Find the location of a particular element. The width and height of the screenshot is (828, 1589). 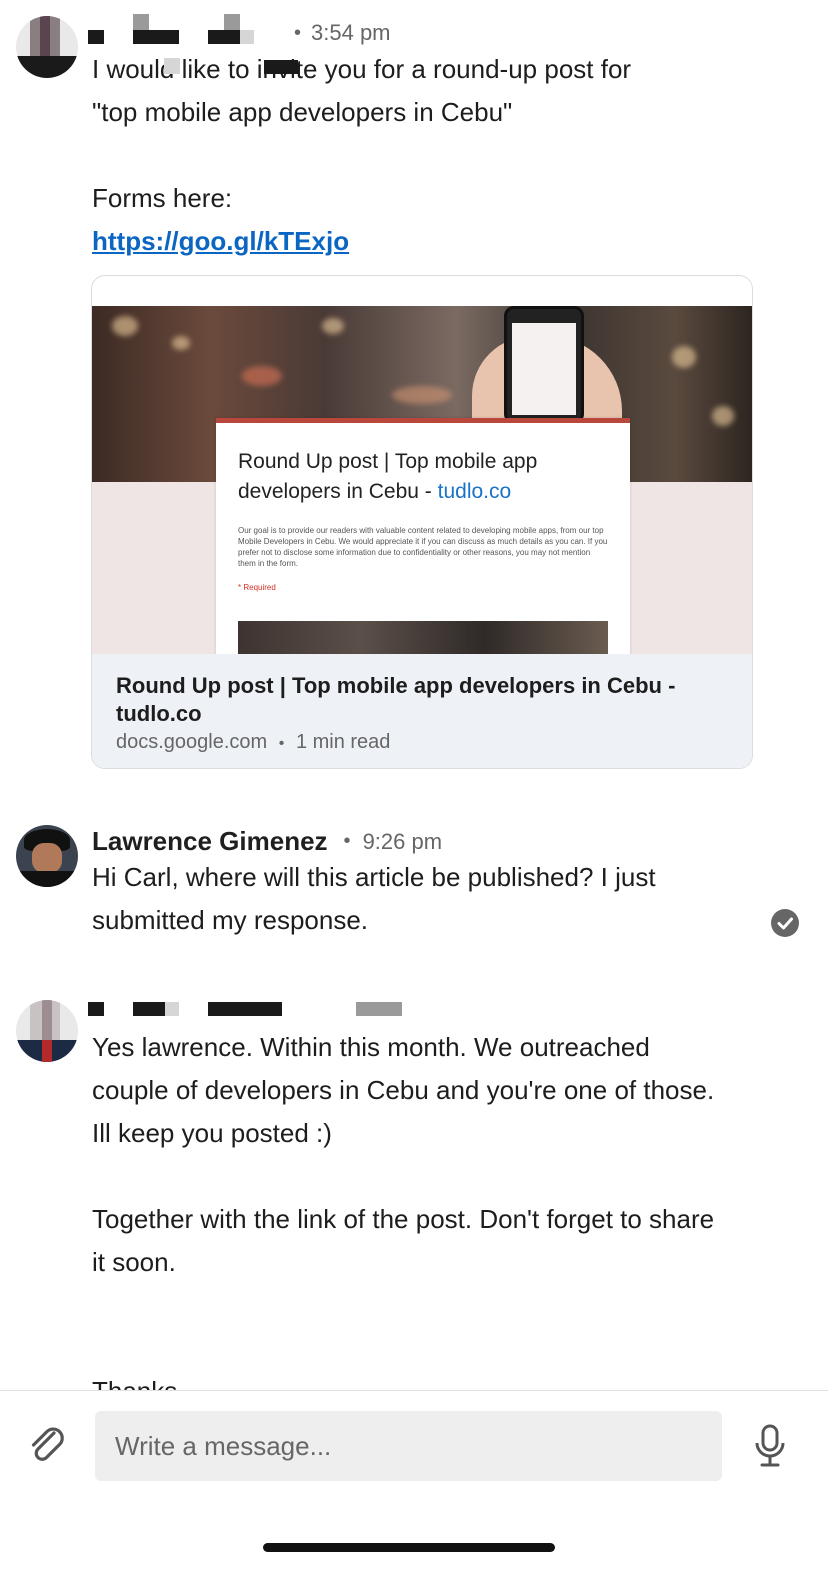

home-indicator is located at coordinates (409, 1547).